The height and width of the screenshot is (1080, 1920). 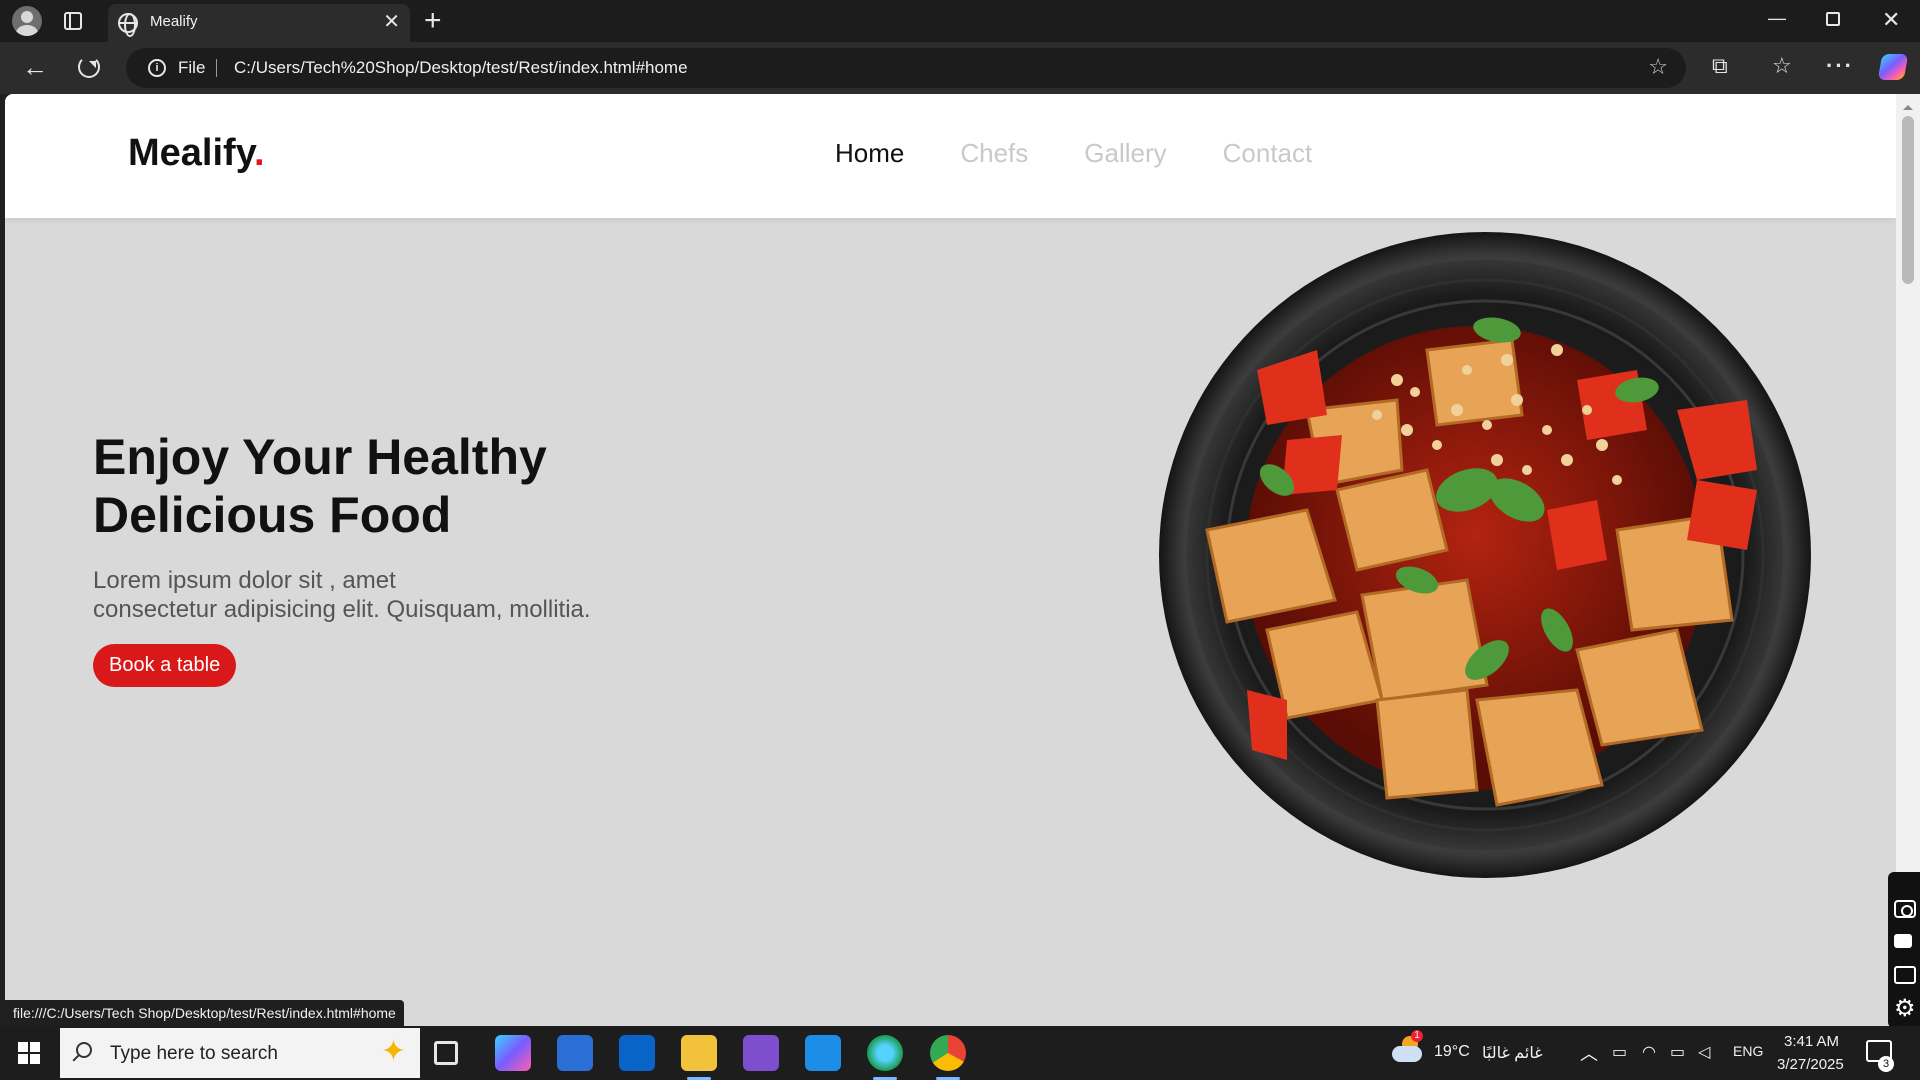 What do you see at coordinates (244, 580) in the screenshot?
I see `hero-subtitle-line-1: Lorem ipsum dolor sit , amet` at bounding box center [244, 580].